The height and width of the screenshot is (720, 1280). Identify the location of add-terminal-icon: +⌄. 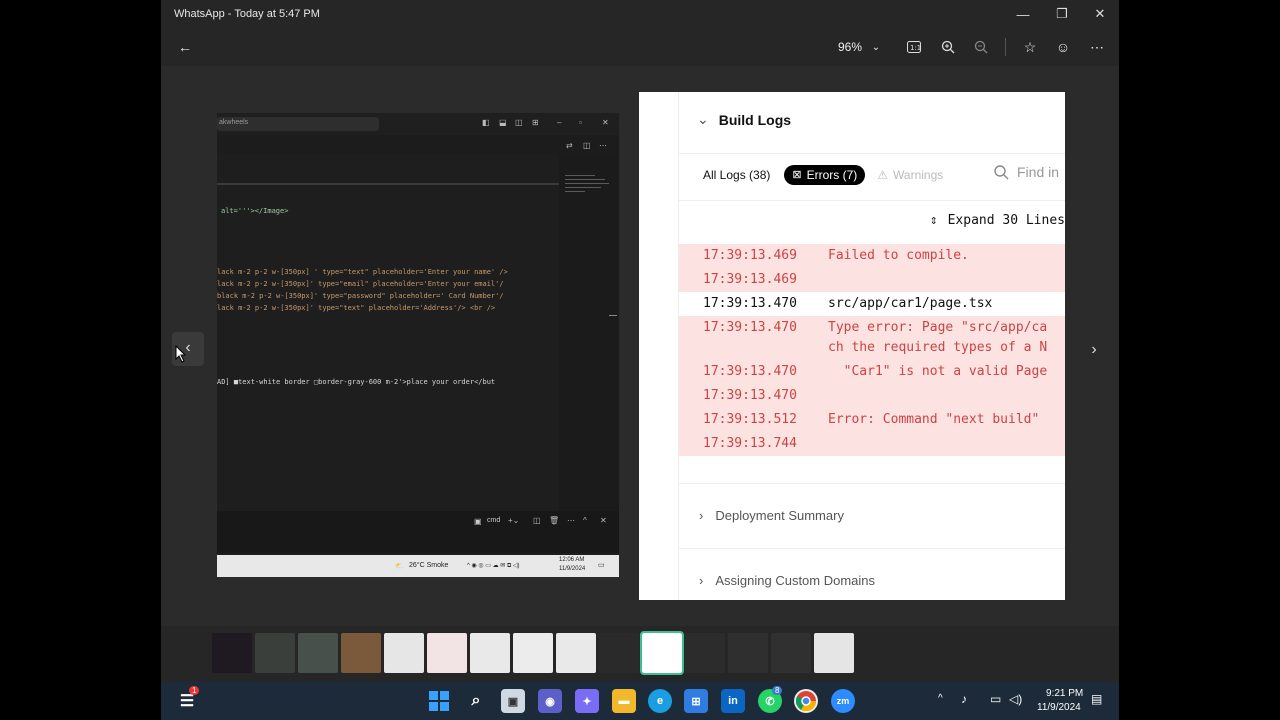
(514, 520).